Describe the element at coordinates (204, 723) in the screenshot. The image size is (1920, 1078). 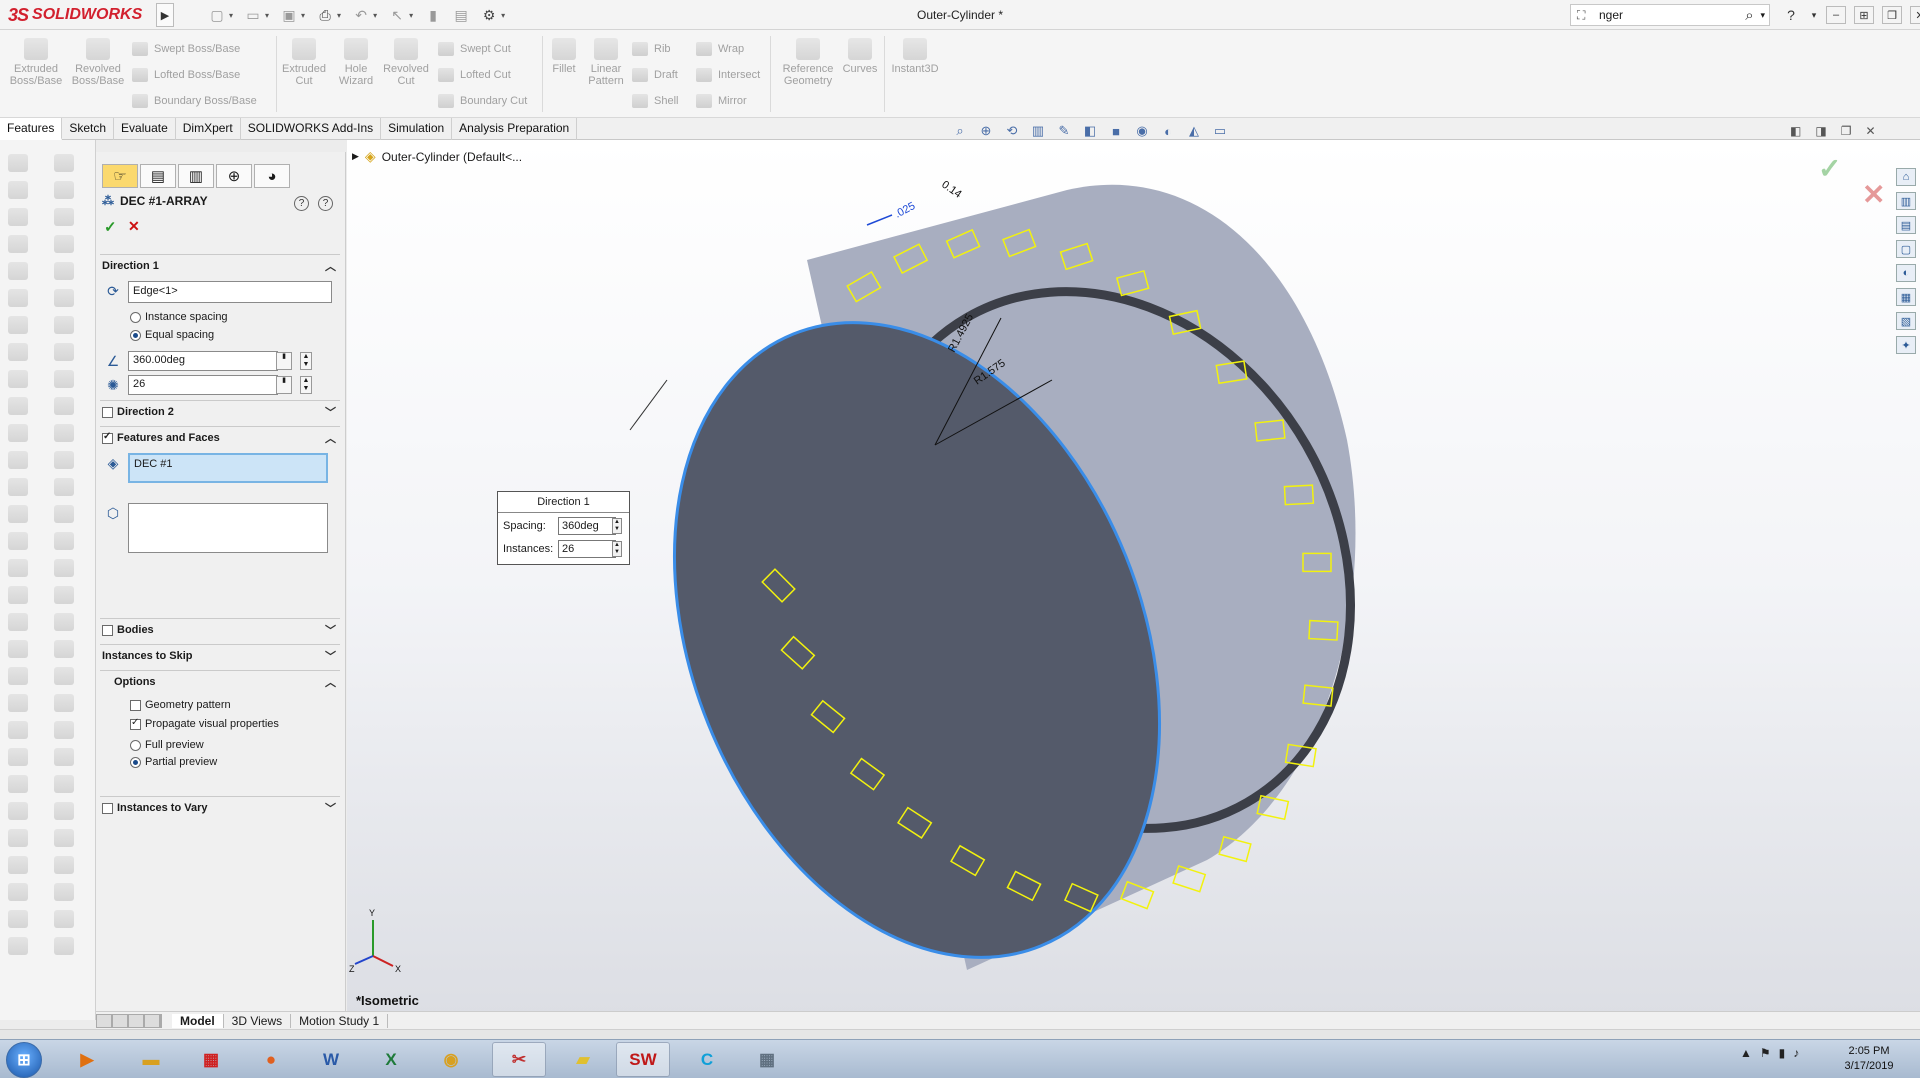
I see `propagate-visual-option: Propagate visual properties` at that location.